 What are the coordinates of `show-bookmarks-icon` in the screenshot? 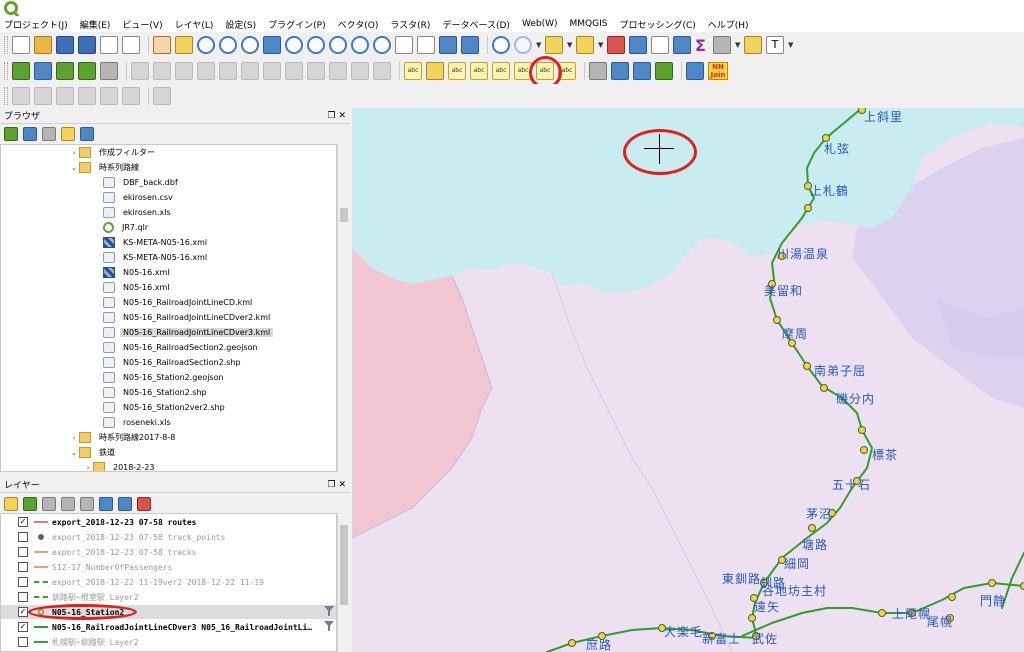 It's located at (448, 45).